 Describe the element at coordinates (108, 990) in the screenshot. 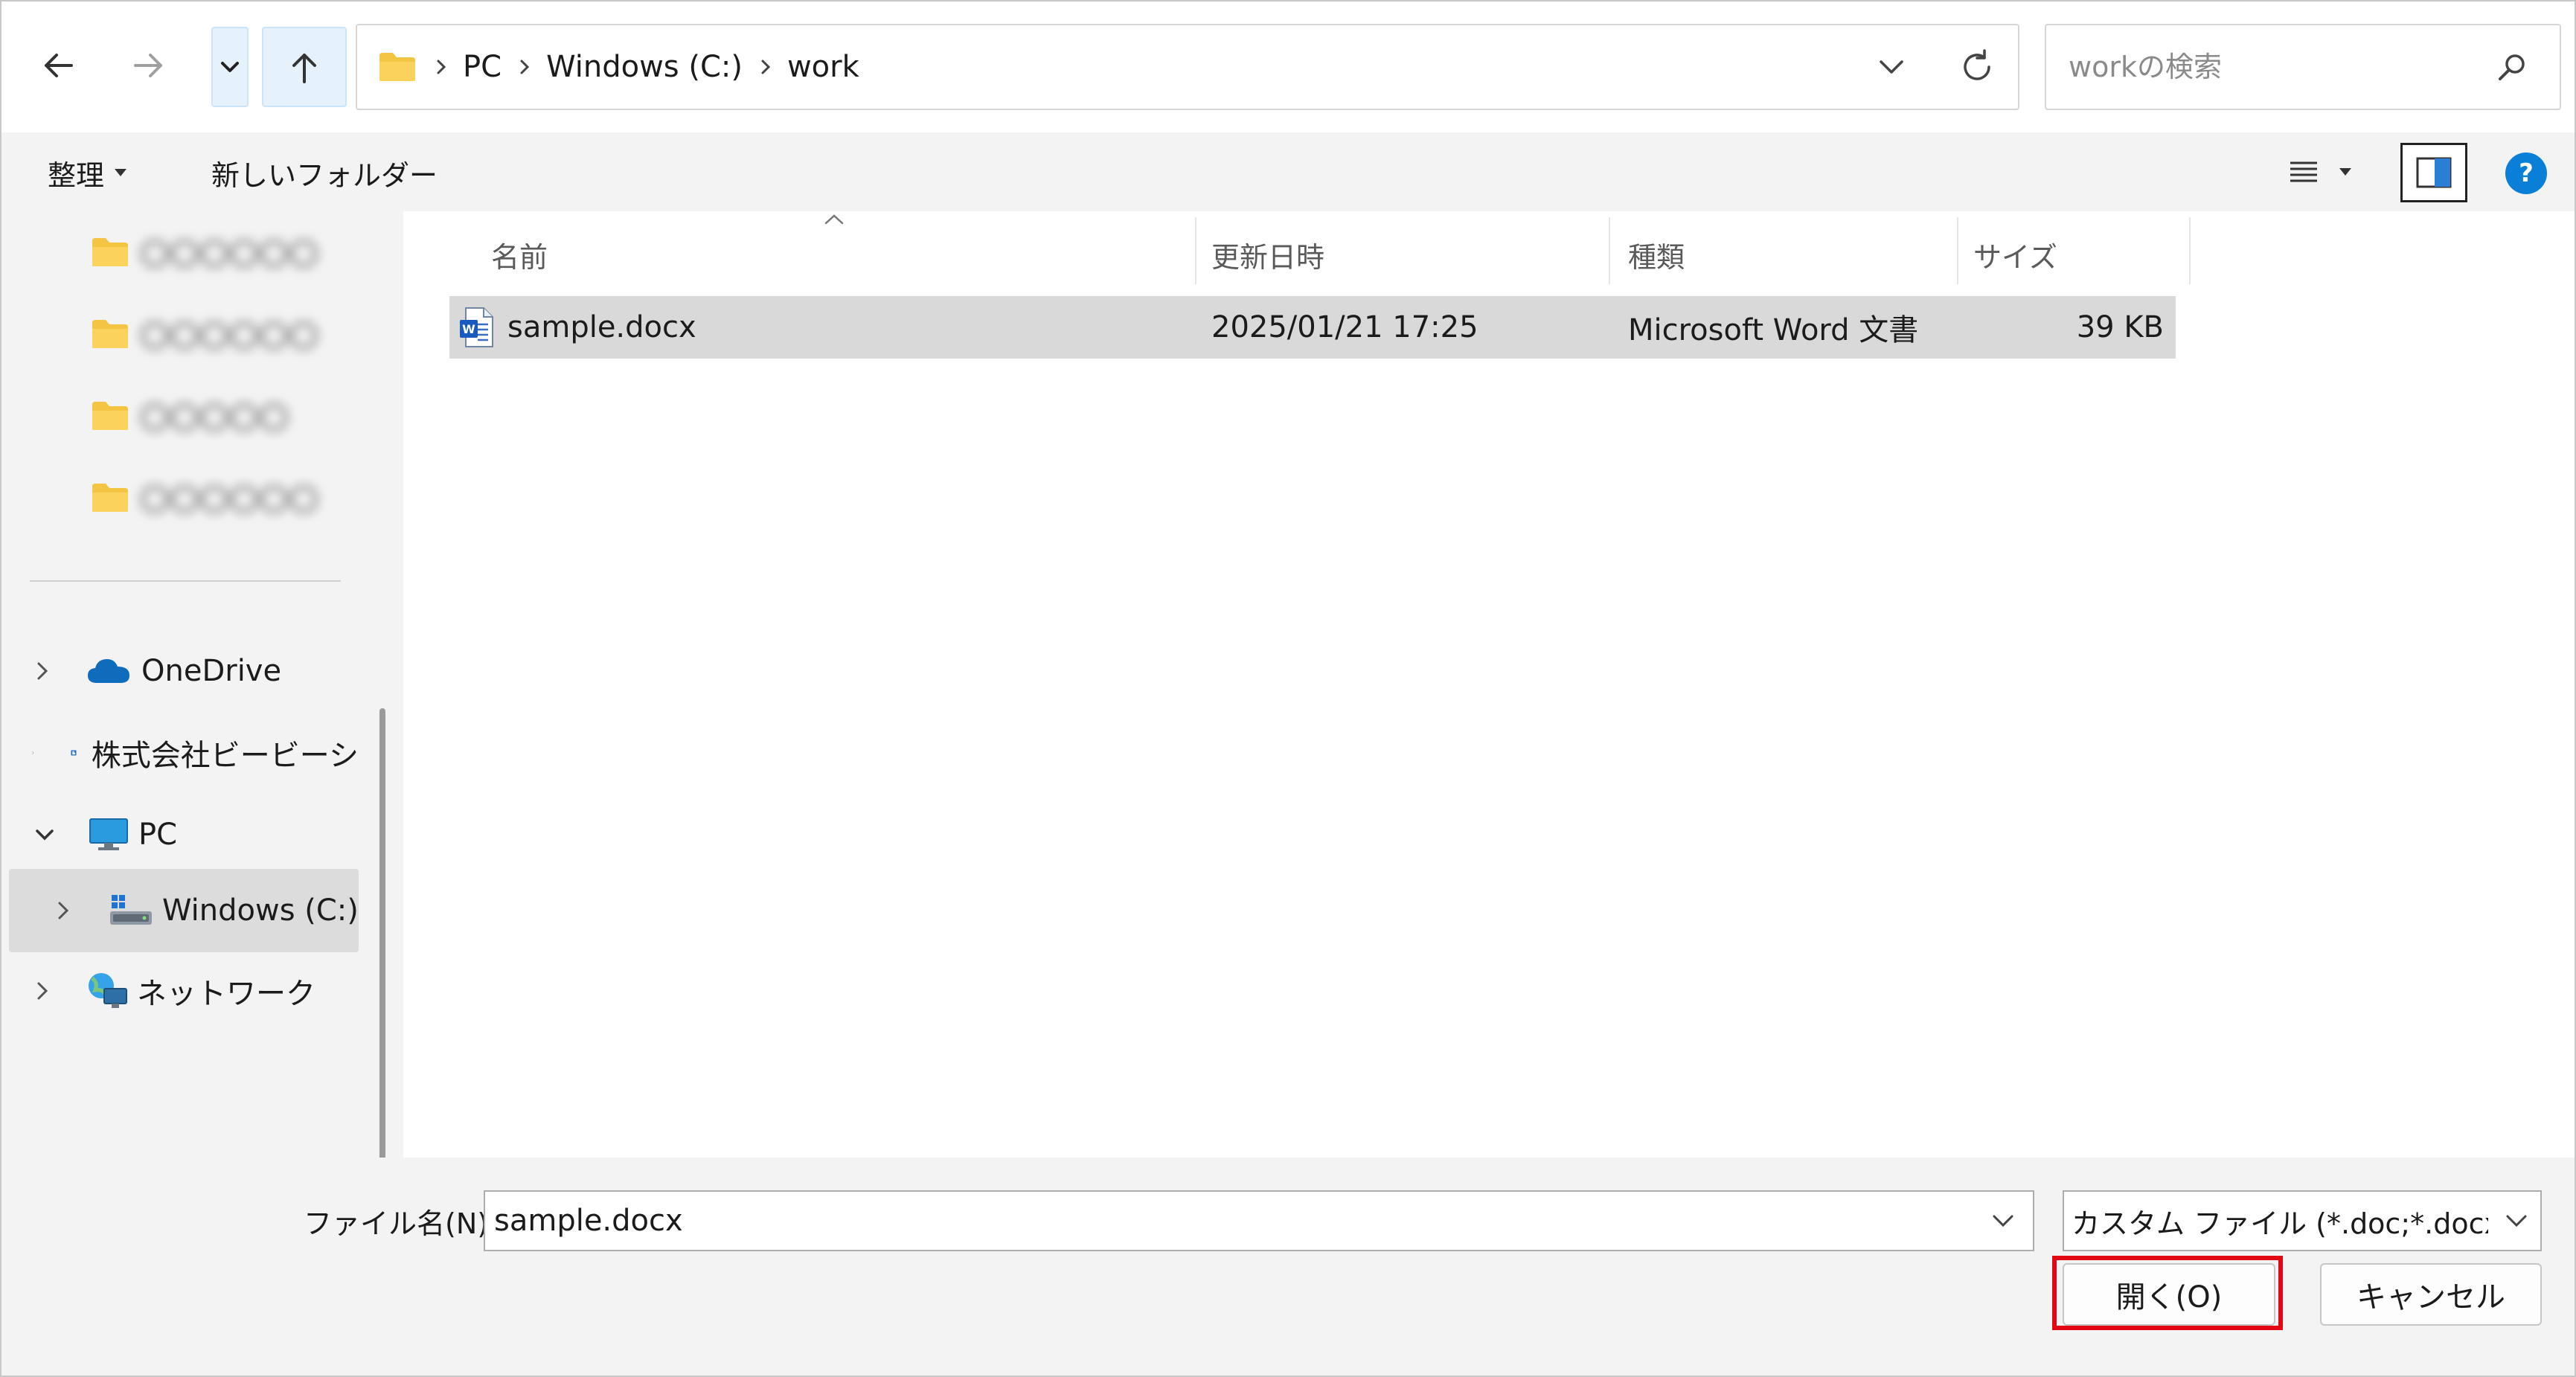

I see `network-icon` at that location.